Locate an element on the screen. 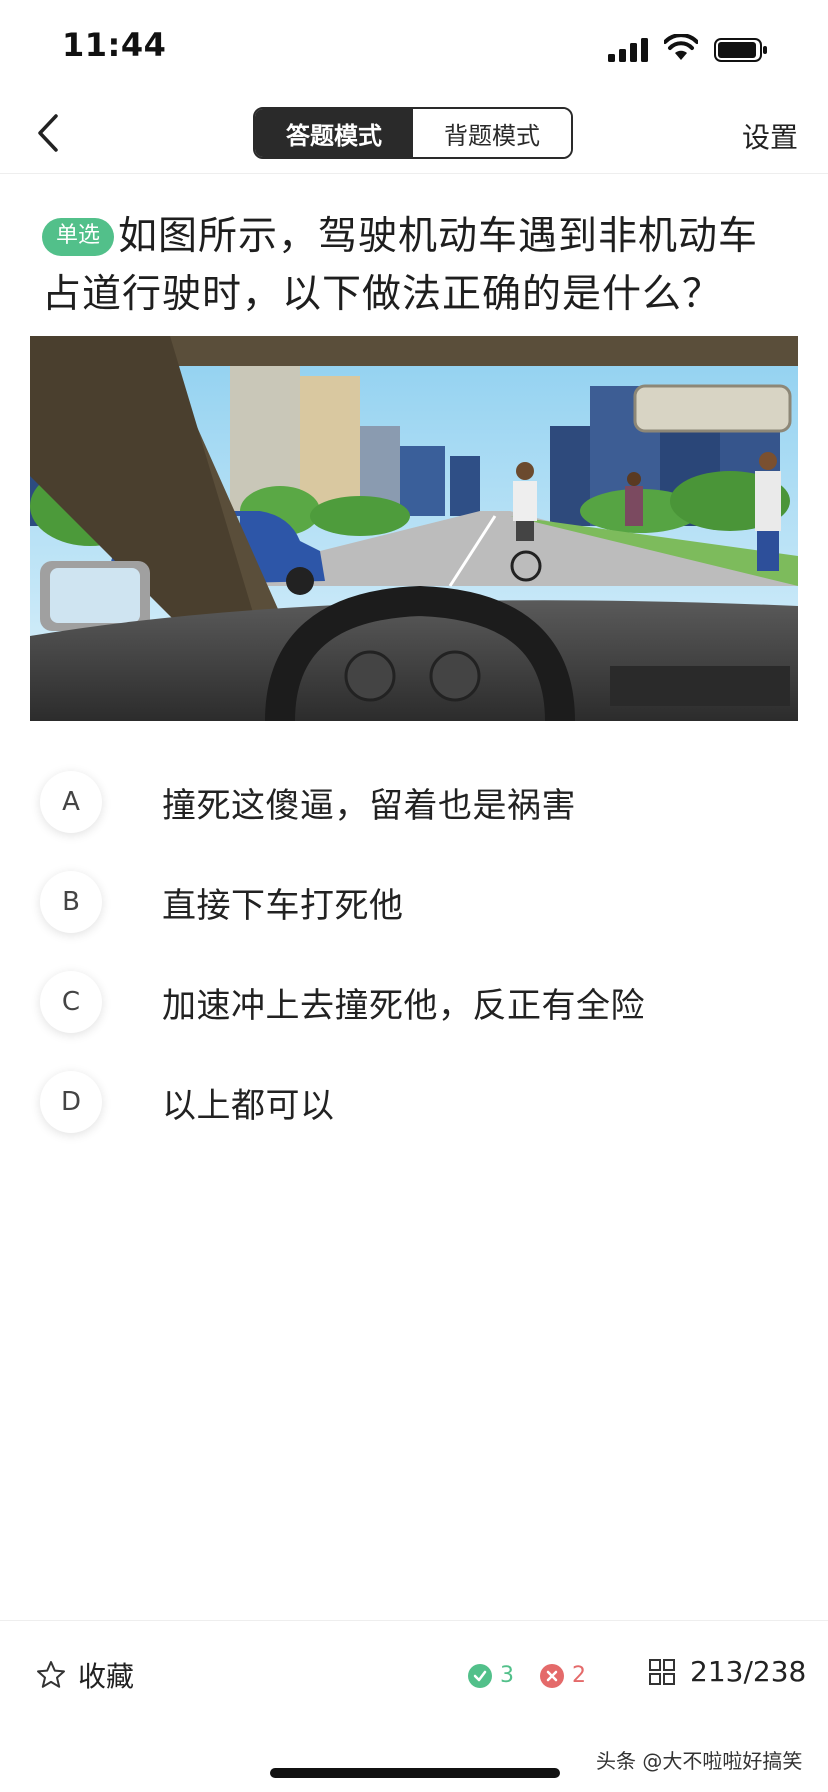 This screenshot has height=1792, width=828. correct-count-value: 3 is located at coordinates (507, 1675).